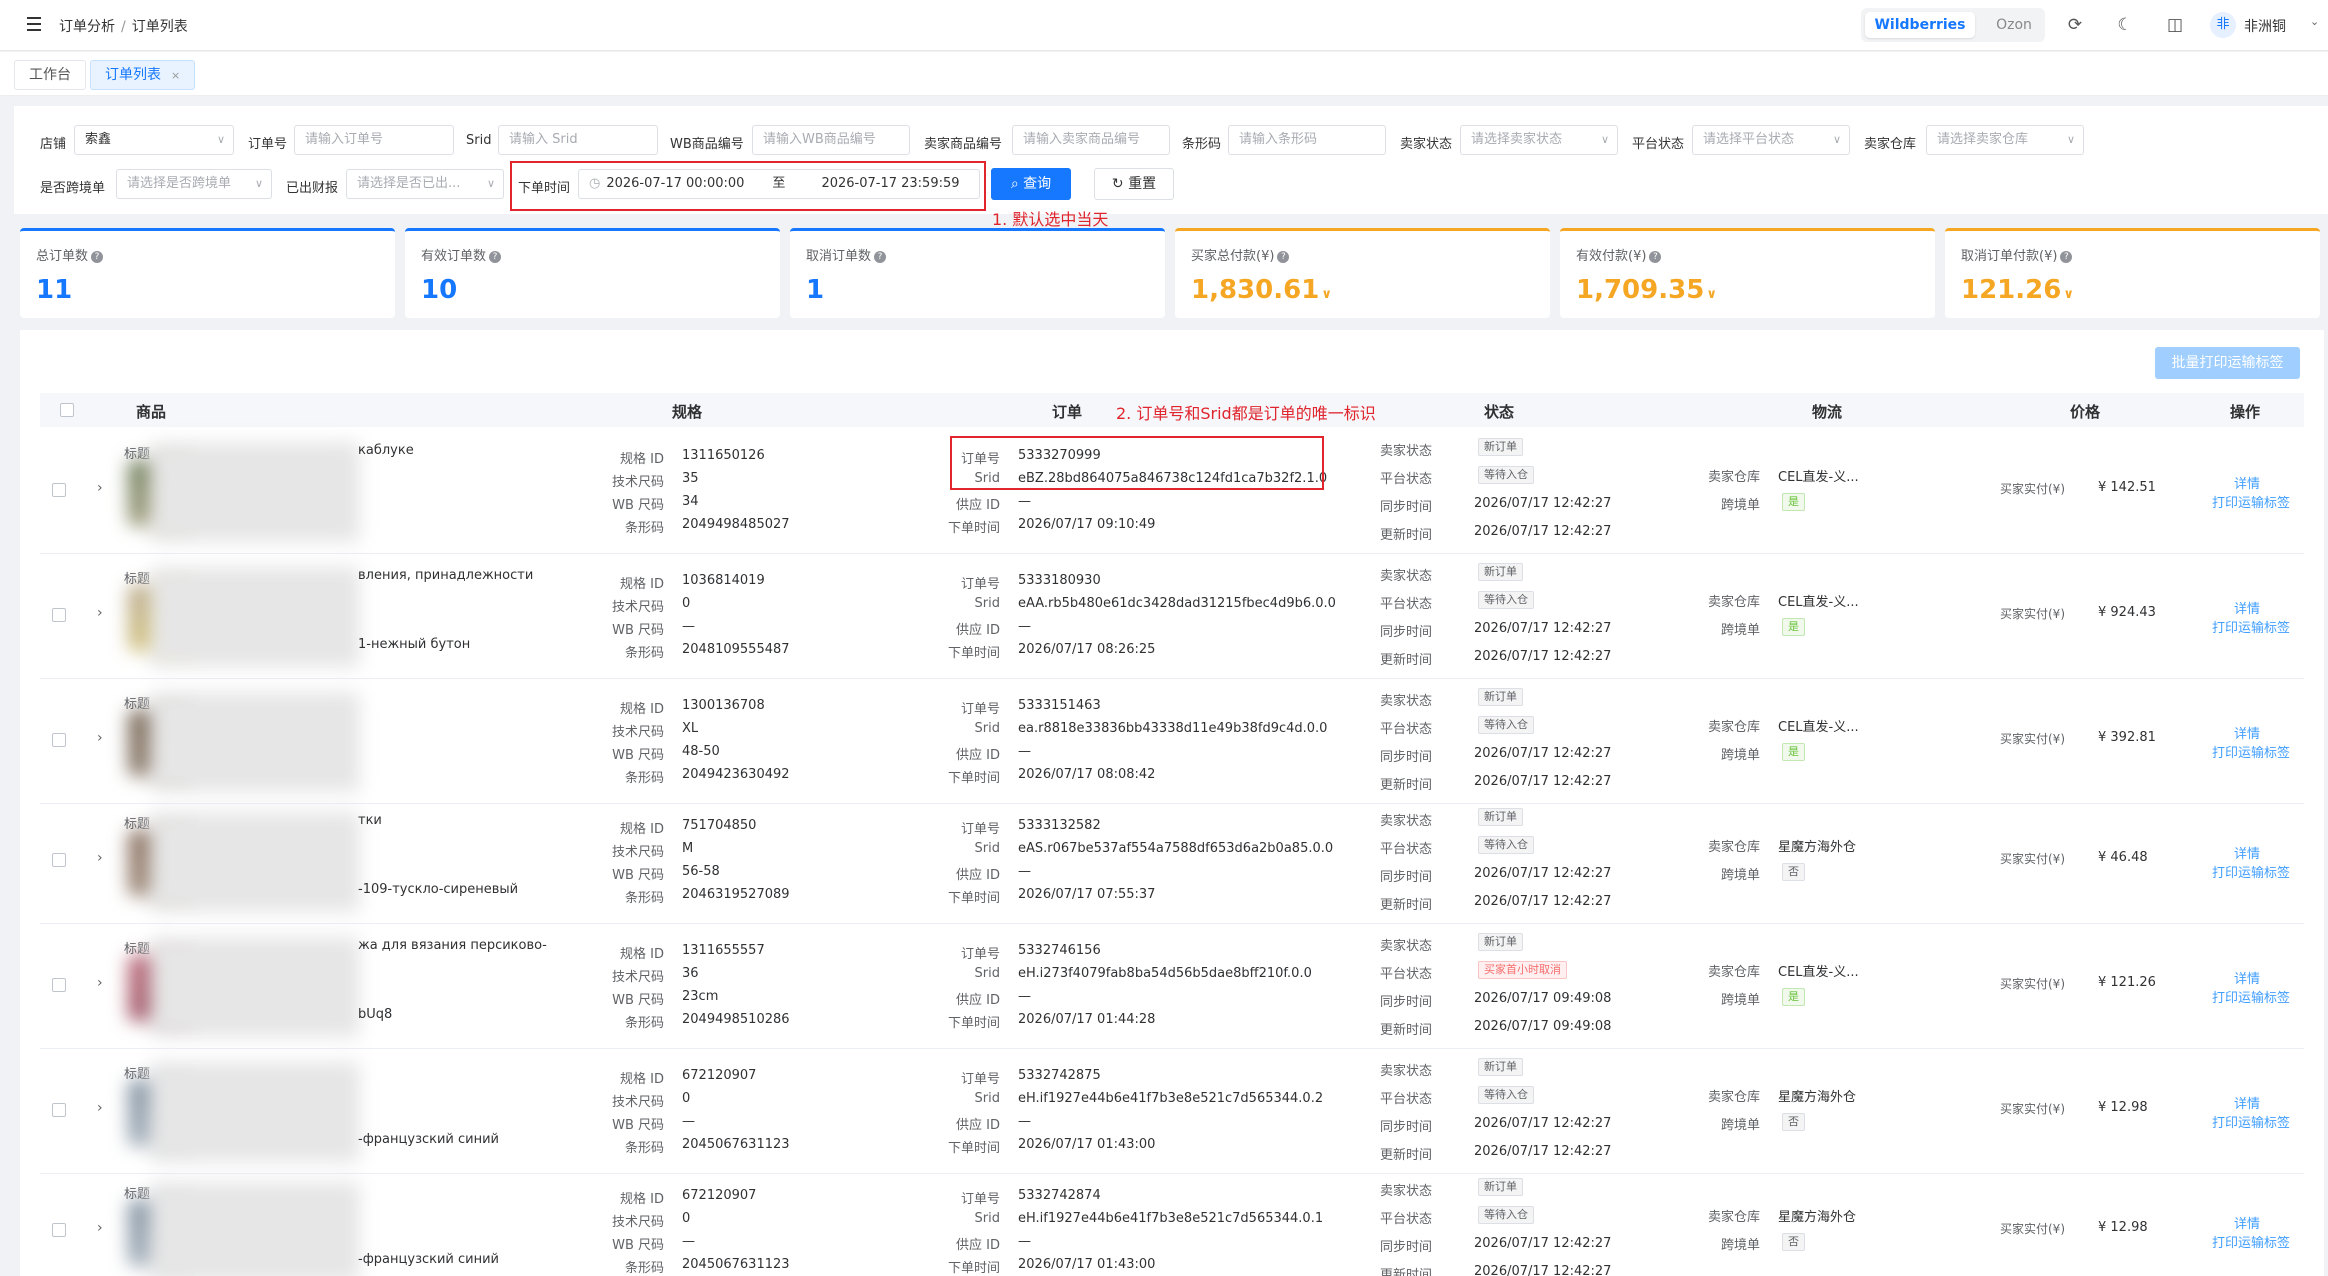 The height and width of the screenshot is (1276, 2328). What do you see at coordinates (1920, 25) in the screenshot?
I see `platform-tab-wildberries: Wildberries` at bounding box center [1920, 25].